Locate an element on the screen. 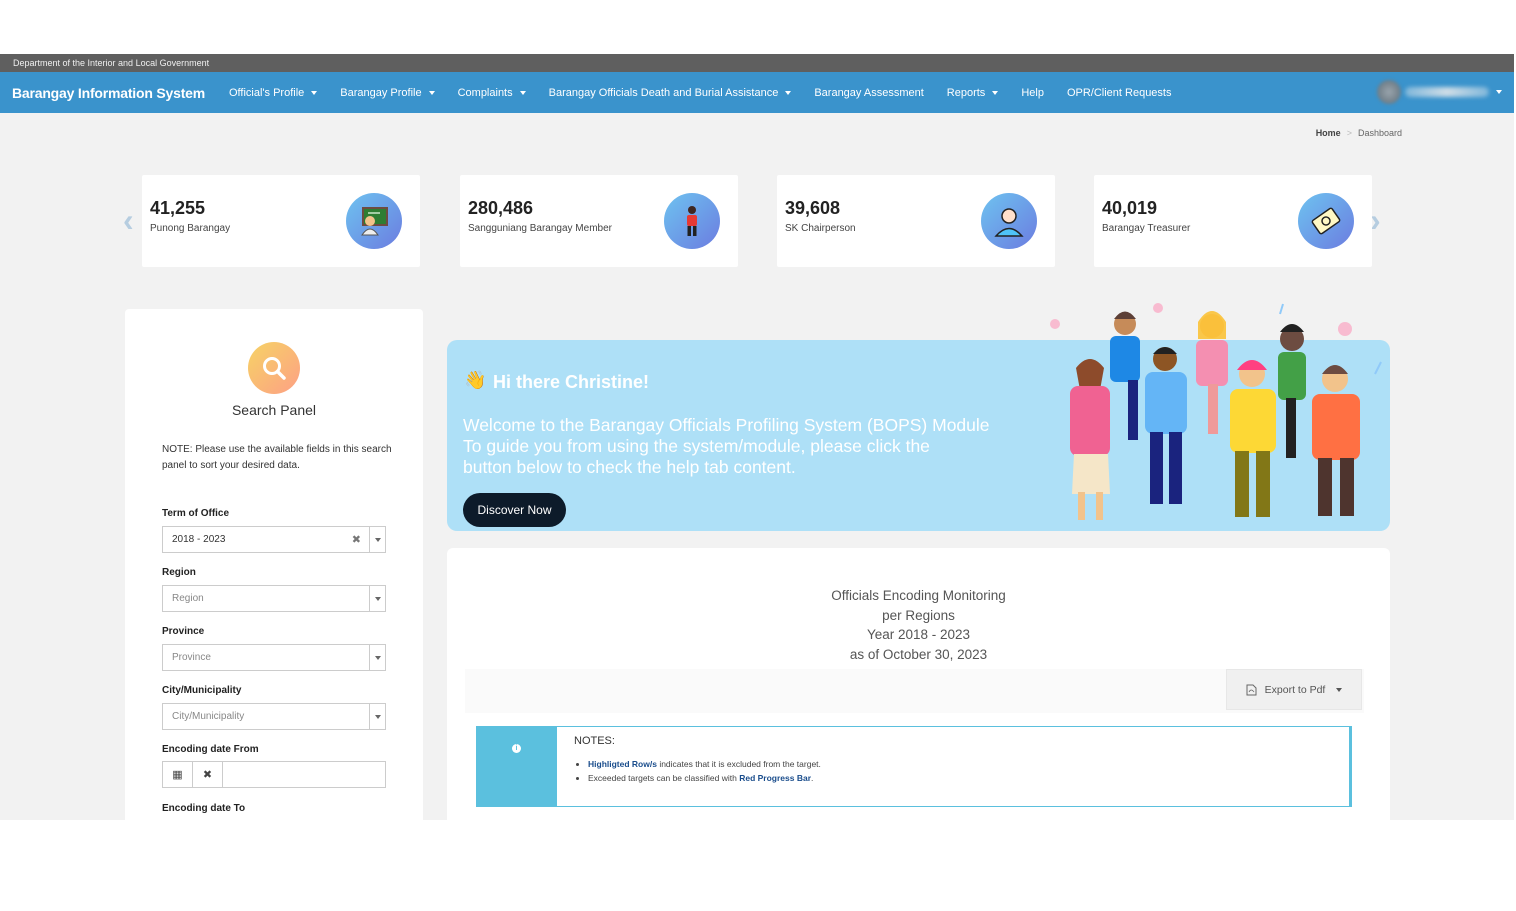  money-icon is located at coordinates (1326, 221).